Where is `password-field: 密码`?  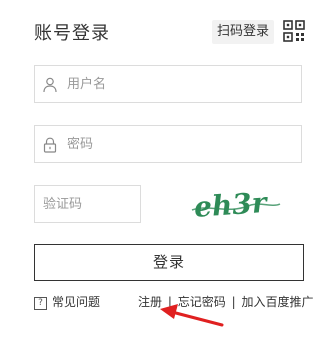
password-field: 密码 is located at coordinates (168, 144).